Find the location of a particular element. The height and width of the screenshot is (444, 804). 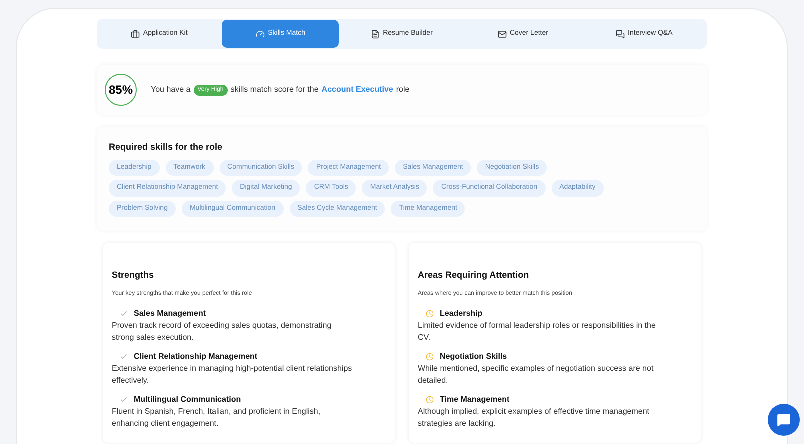

score-percent: 85% is located at coordinates (121, 90).